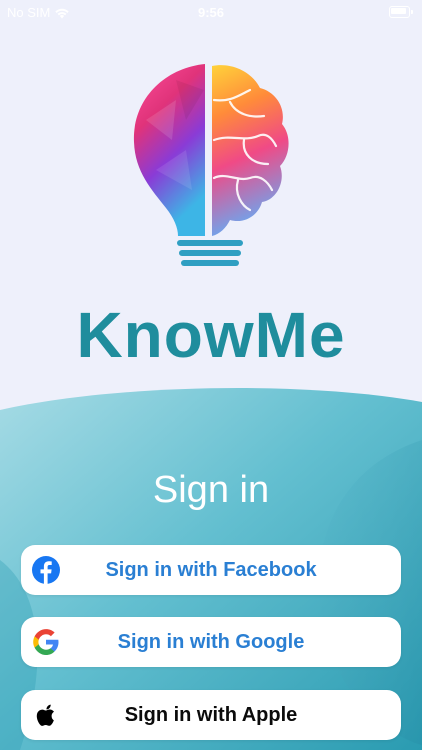 This screenshot has width=422, height=750. I want to click on google-sign-in-label: Sign in with Google, so click(211, 641).